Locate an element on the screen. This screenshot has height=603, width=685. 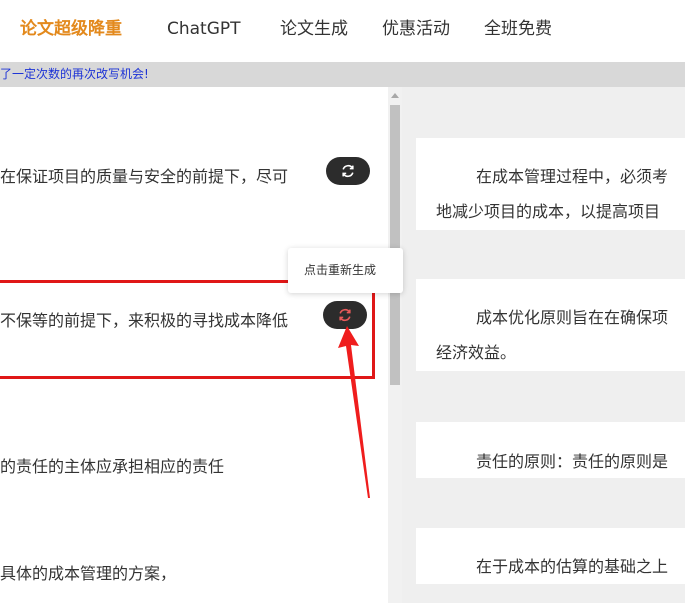
nav-item-class-free: 全班免费 is located at coordinates (518, 29).